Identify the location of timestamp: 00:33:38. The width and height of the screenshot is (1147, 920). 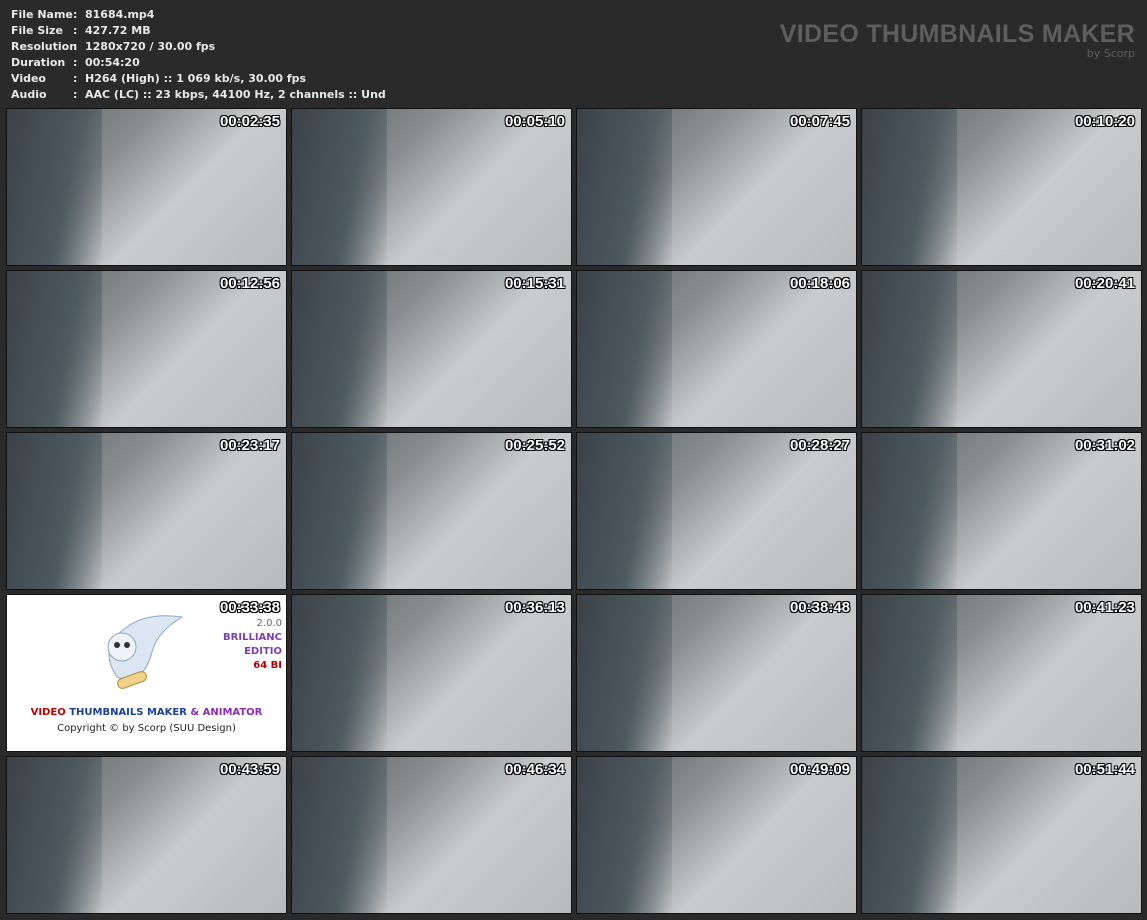
(249, 607).